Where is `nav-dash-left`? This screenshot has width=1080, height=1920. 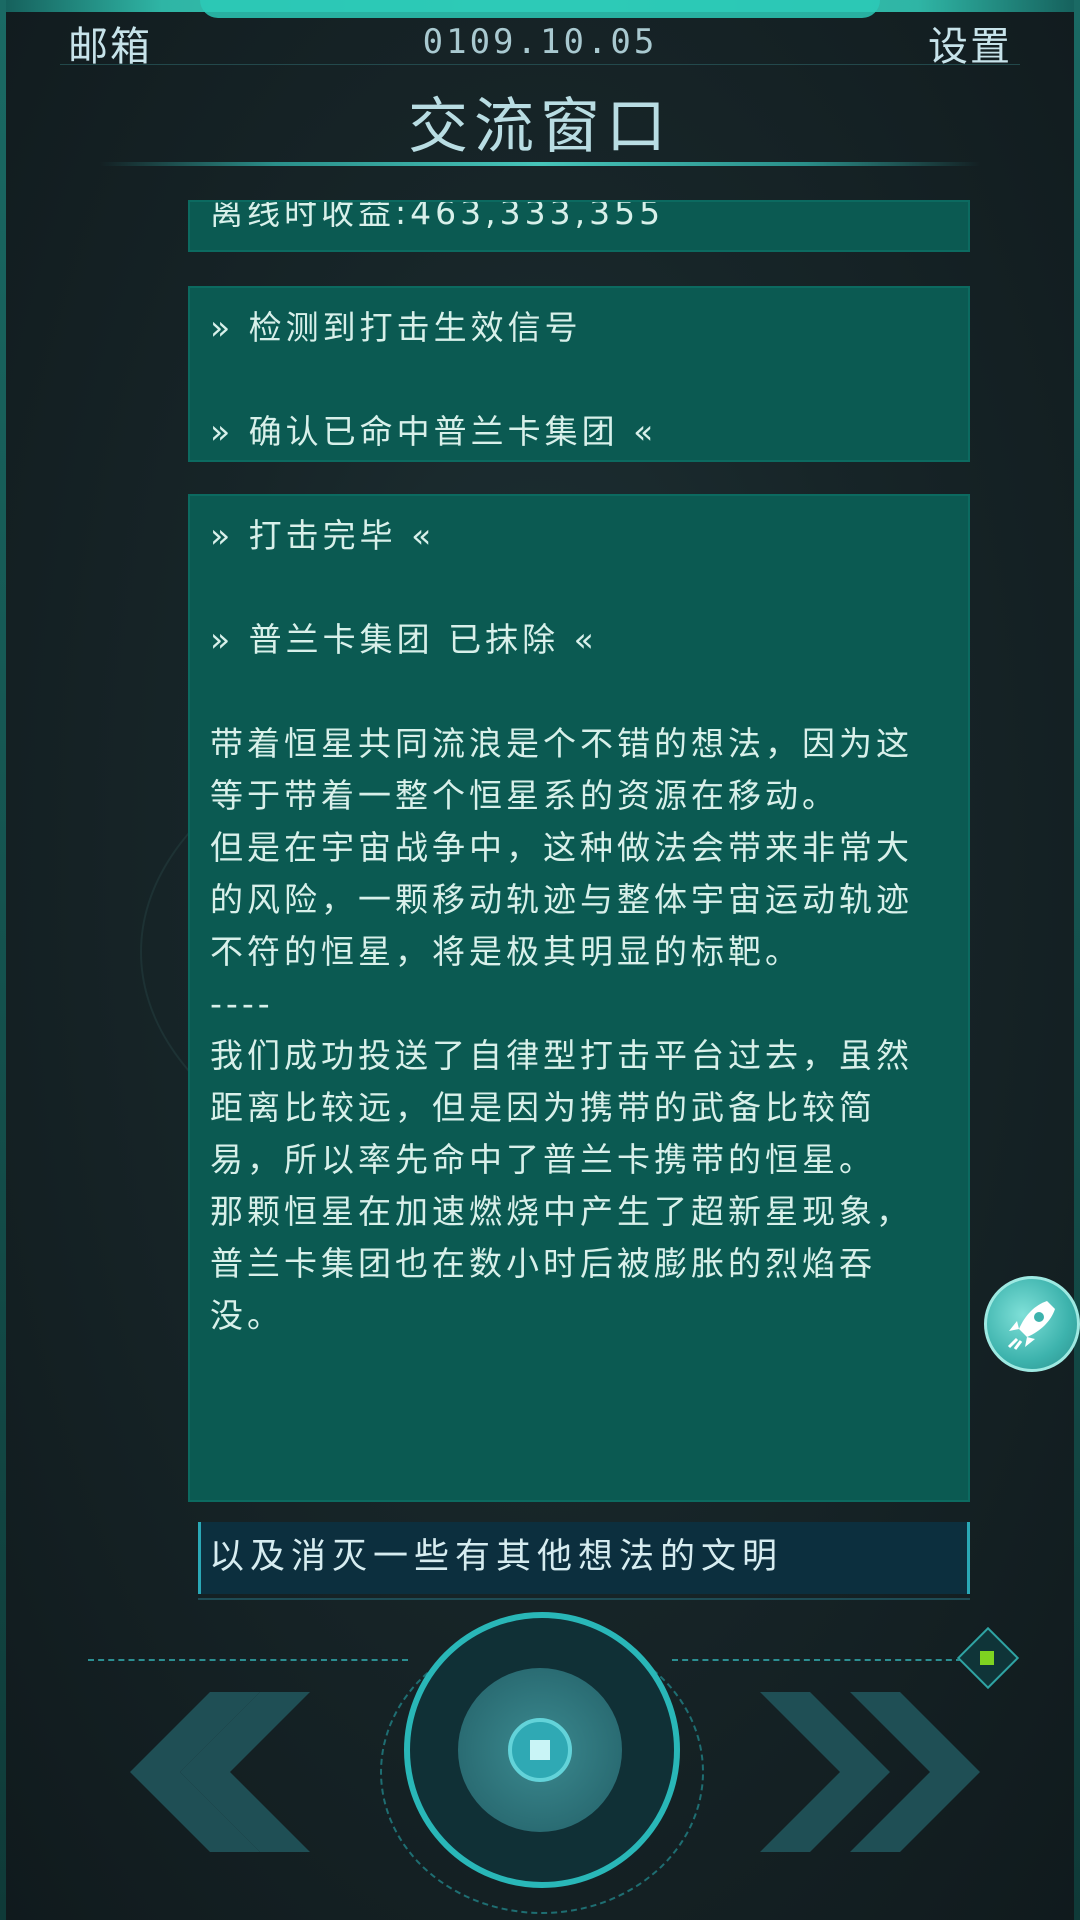 nav-dash-left is located at coordinates (248, 1660).